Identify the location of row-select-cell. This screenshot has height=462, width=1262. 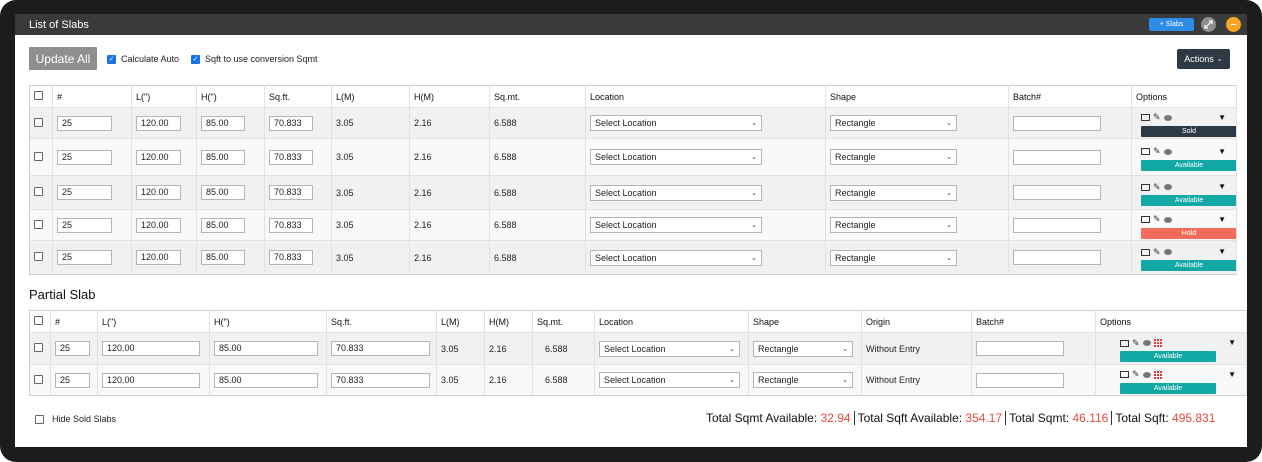
(41, 192).